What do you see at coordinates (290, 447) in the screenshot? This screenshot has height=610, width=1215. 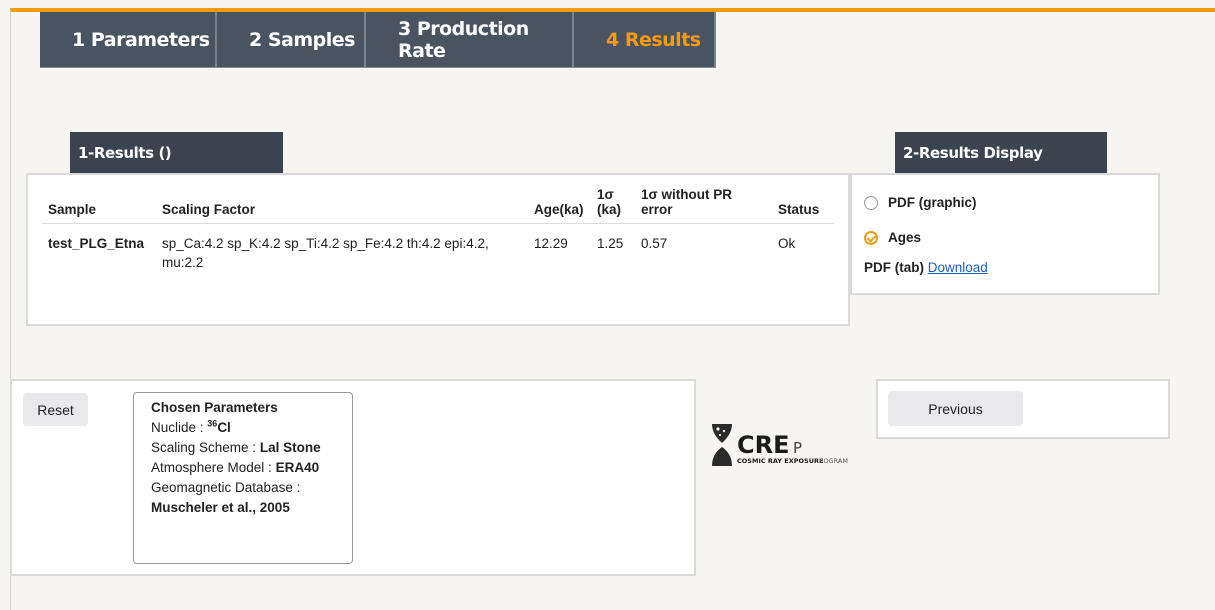 I see `scaling-value: Lal Stone` at bounding box center [290, 447].